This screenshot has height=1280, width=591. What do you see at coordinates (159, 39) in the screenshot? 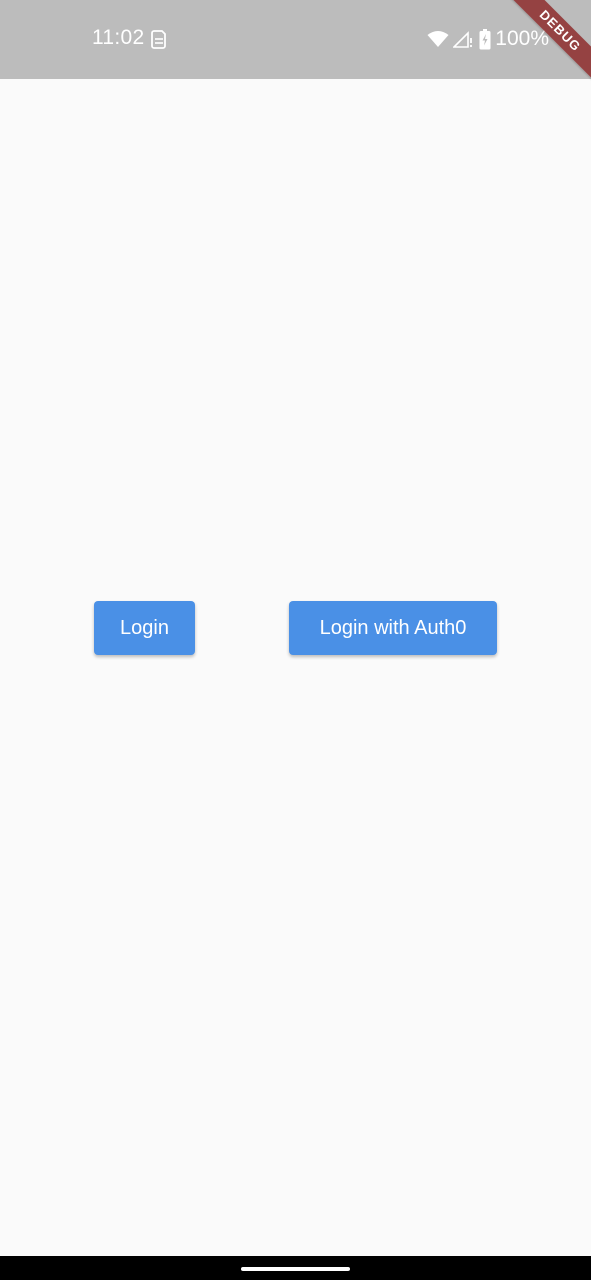
I see `sim-card-icon` at bounding box center [159, 39].